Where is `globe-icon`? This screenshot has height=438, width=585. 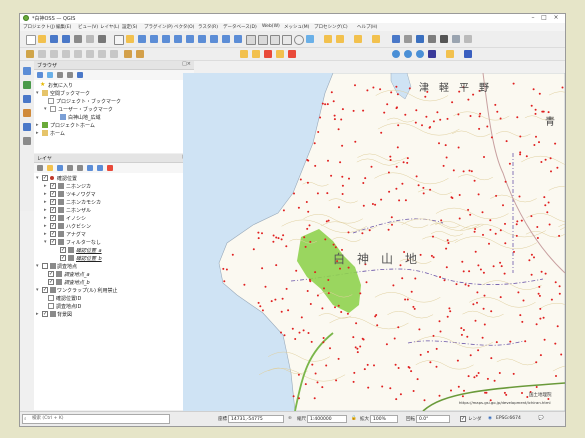
globe-icon is located at coordinates (396, 54).